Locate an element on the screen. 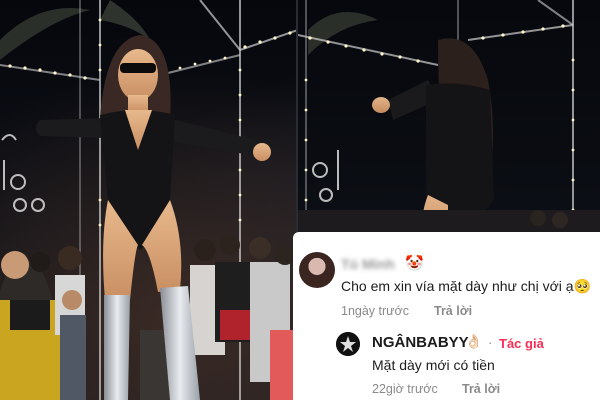 The image size is (600, 400). author-logo-icon is located at coordinates (348, 344).